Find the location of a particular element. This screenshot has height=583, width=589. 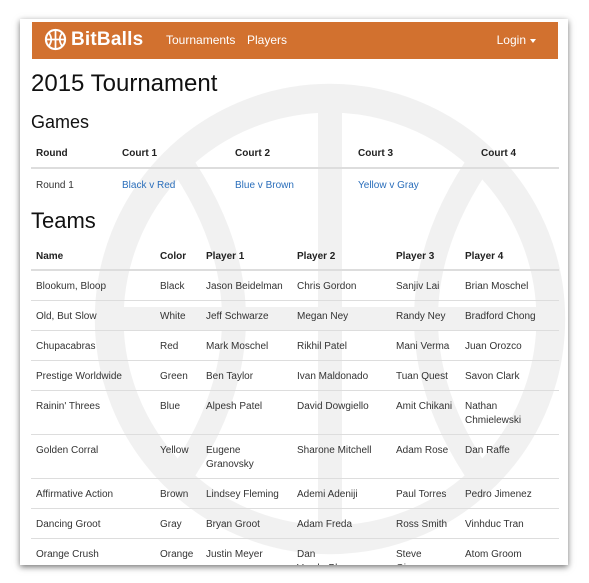

column-header: Name is located at coordinates (93, 257).